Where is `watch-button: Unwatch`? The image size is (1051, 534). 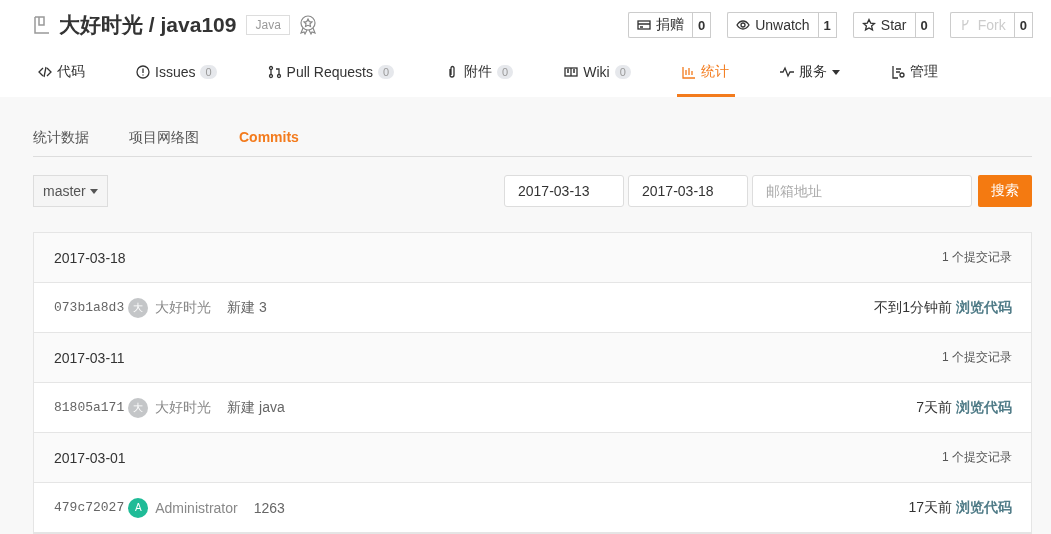
watch-button: Unwatch is located at coordinates (772, 25).